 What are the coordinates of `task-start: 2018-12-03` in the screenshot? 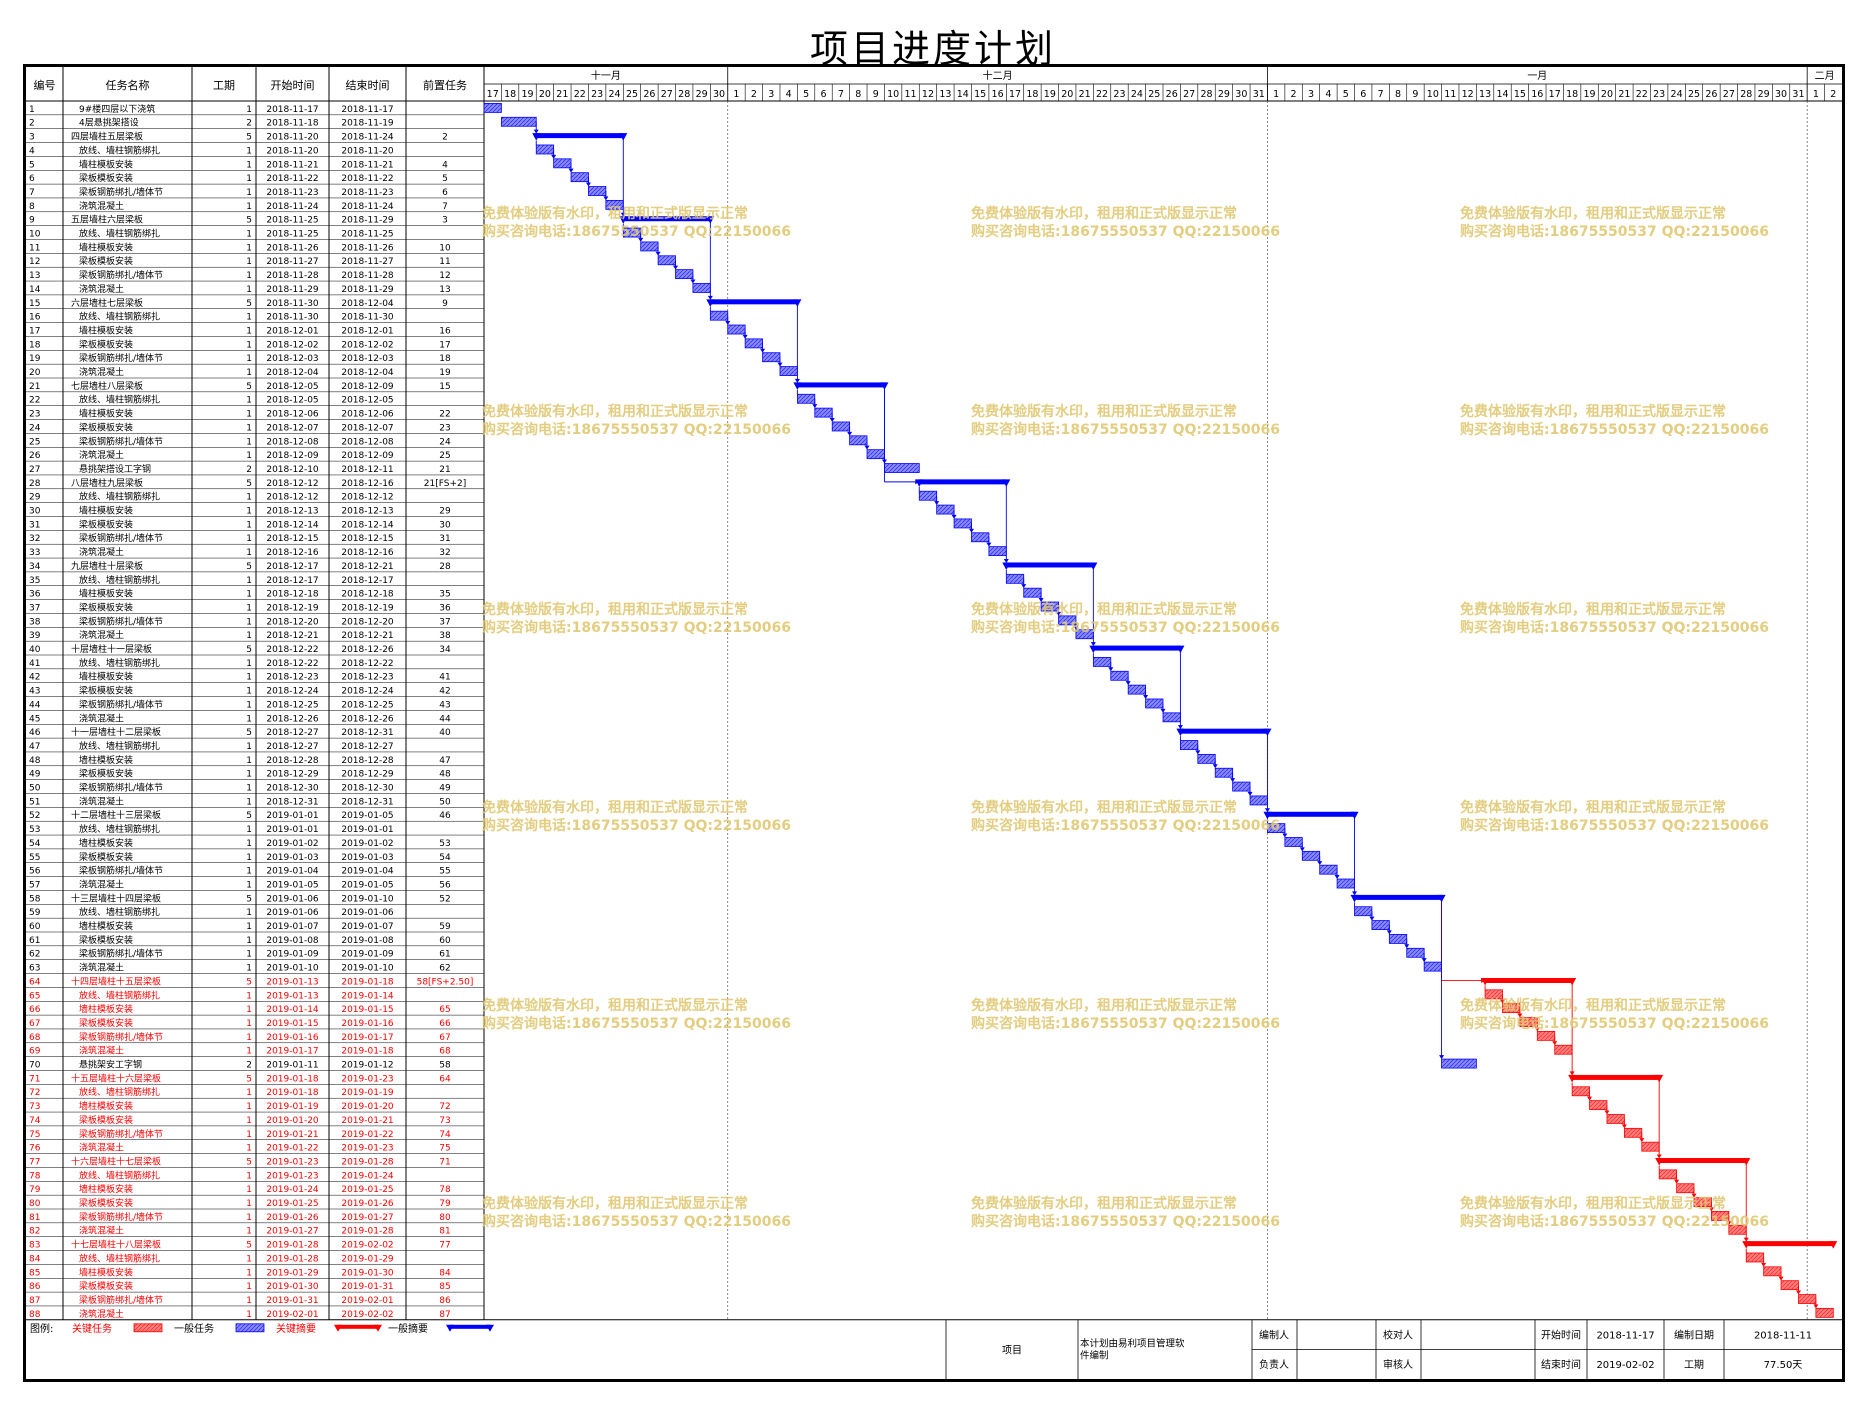 It's located at (292, 359).